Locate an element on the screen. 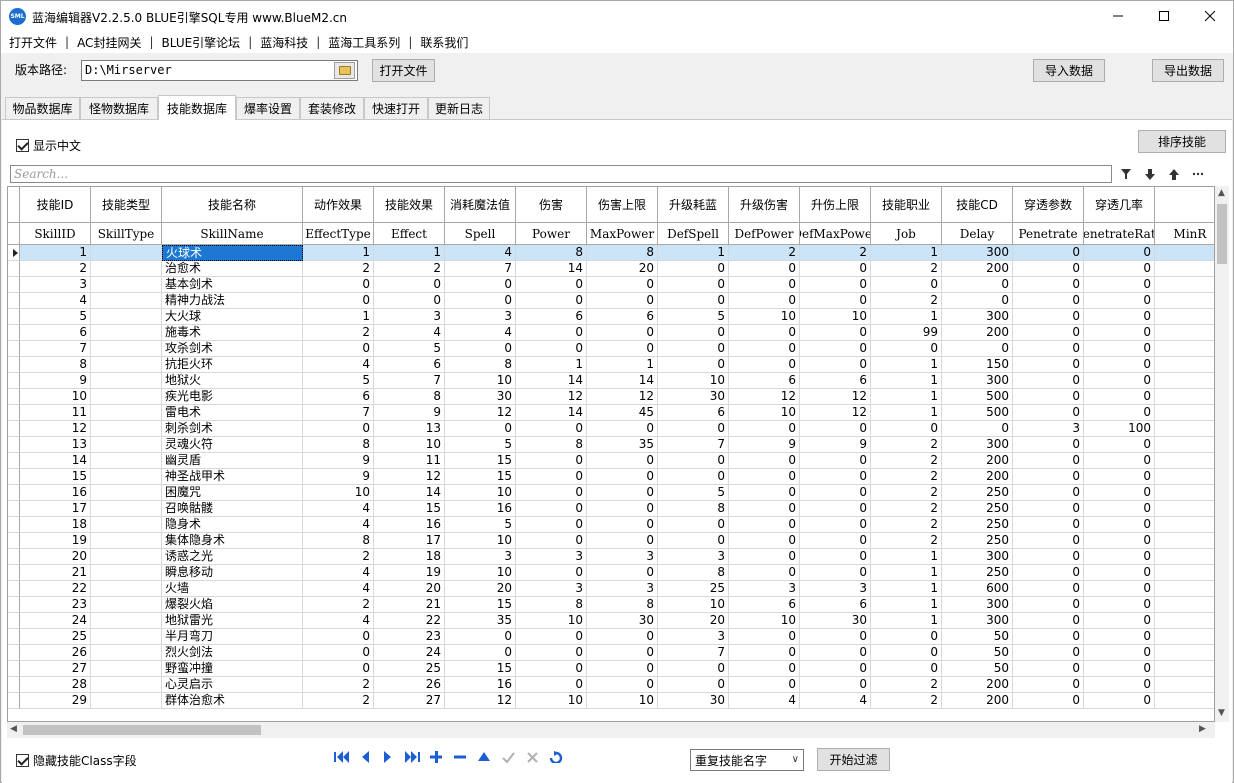 The image size is (1234, 783). column-header-spell: 消耗魔法值 is located at coordinates (480, 205).